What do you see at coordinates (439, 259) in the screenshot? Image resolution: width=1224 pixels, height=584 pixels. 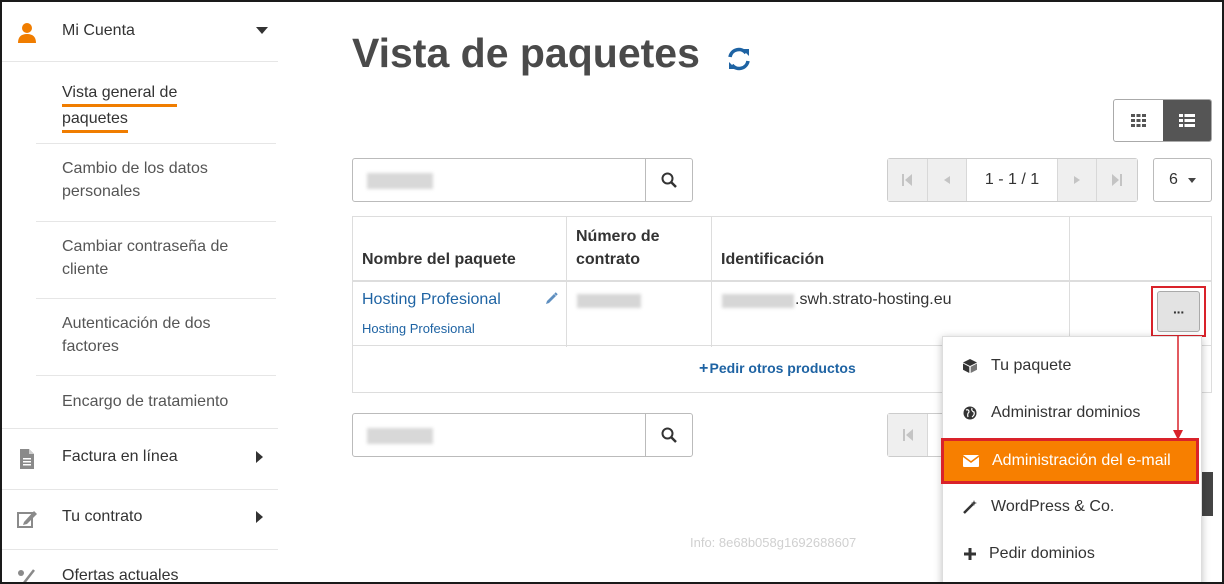 I see `column-header-name: Nombre del paquete` at bounding box center [439, 259].